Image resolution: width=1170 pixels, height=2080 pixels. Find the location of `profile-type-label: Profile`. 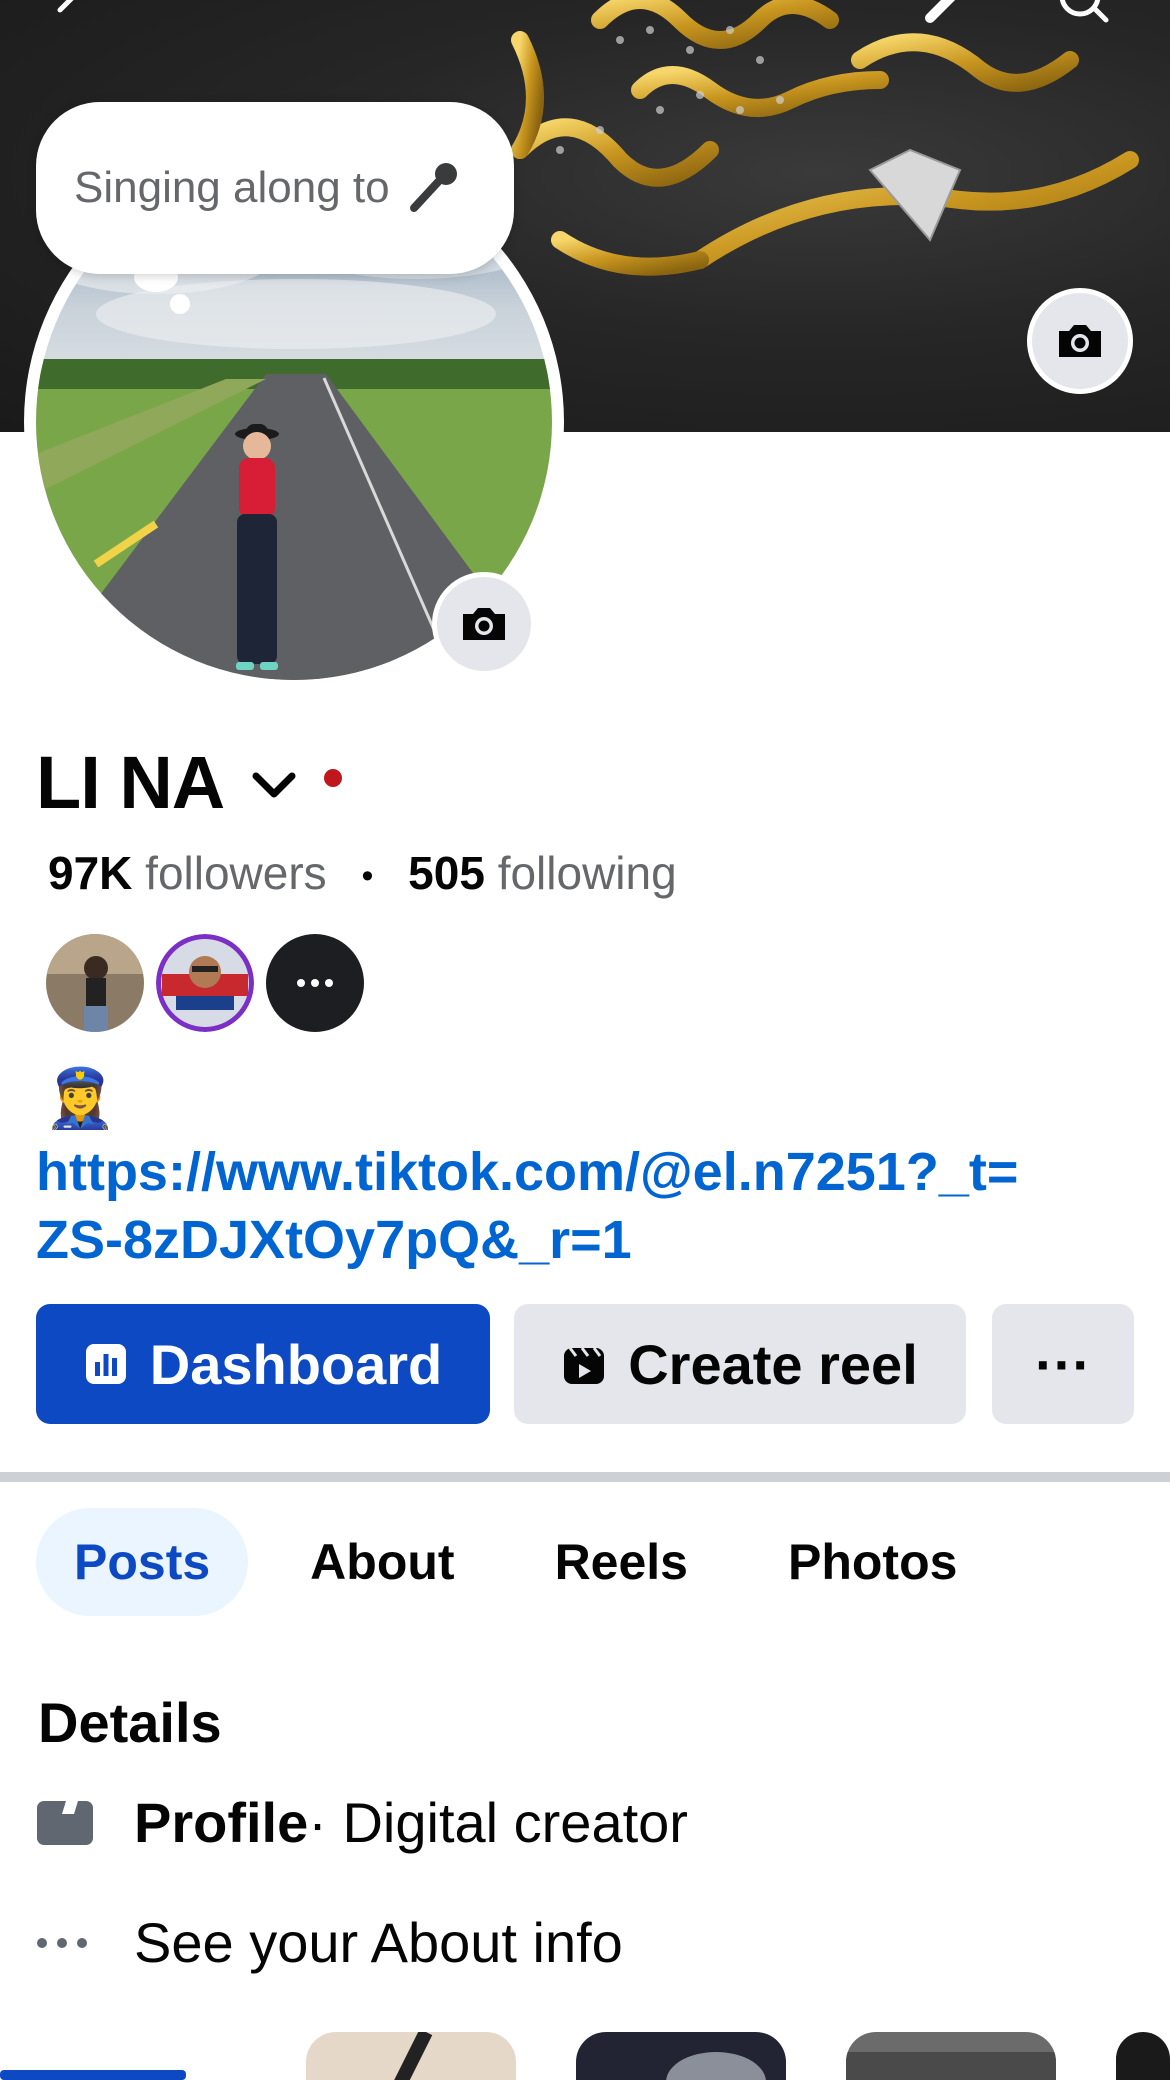

profile-type-label: Profile is located at coordinates (221, 1822).